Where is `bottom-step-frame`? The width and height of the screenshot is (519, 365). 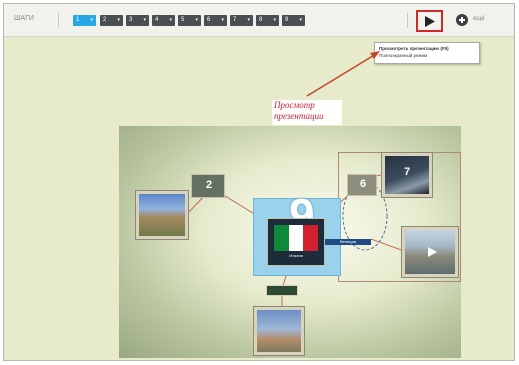 bottom-step-frame is located at coordinates (282, 290).